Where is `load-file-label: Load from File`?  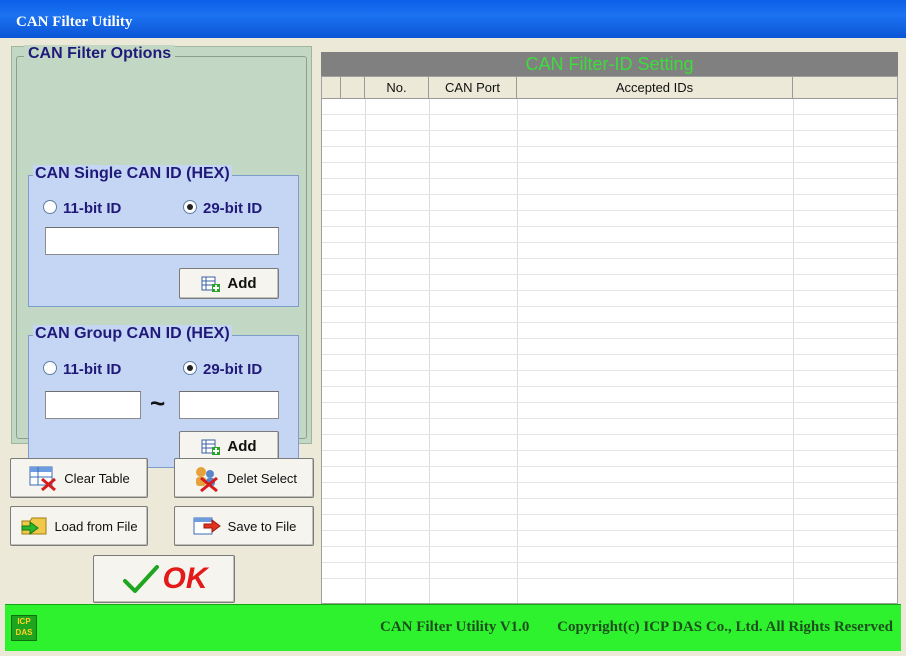
load-file-label: Load from File is located at coordinates (96, 526).